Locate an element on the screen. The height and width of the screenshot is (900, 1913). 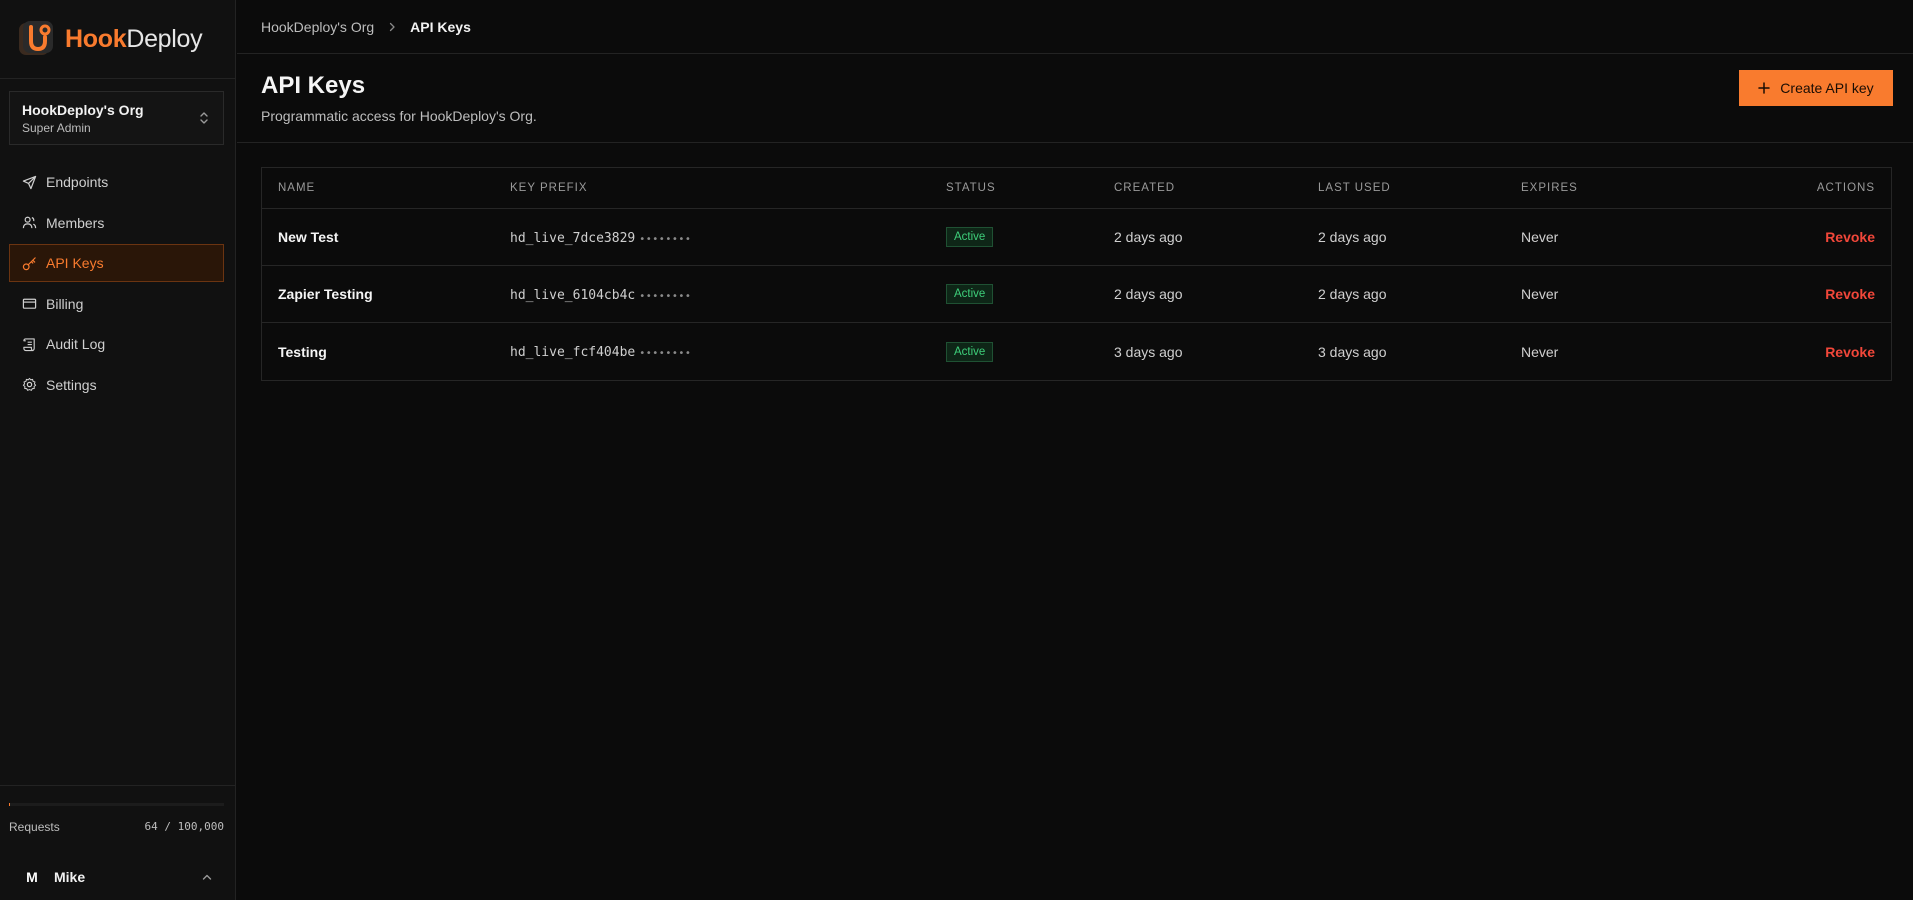
sidebar-item-label: API Keys is located at coordinates (75, 263).